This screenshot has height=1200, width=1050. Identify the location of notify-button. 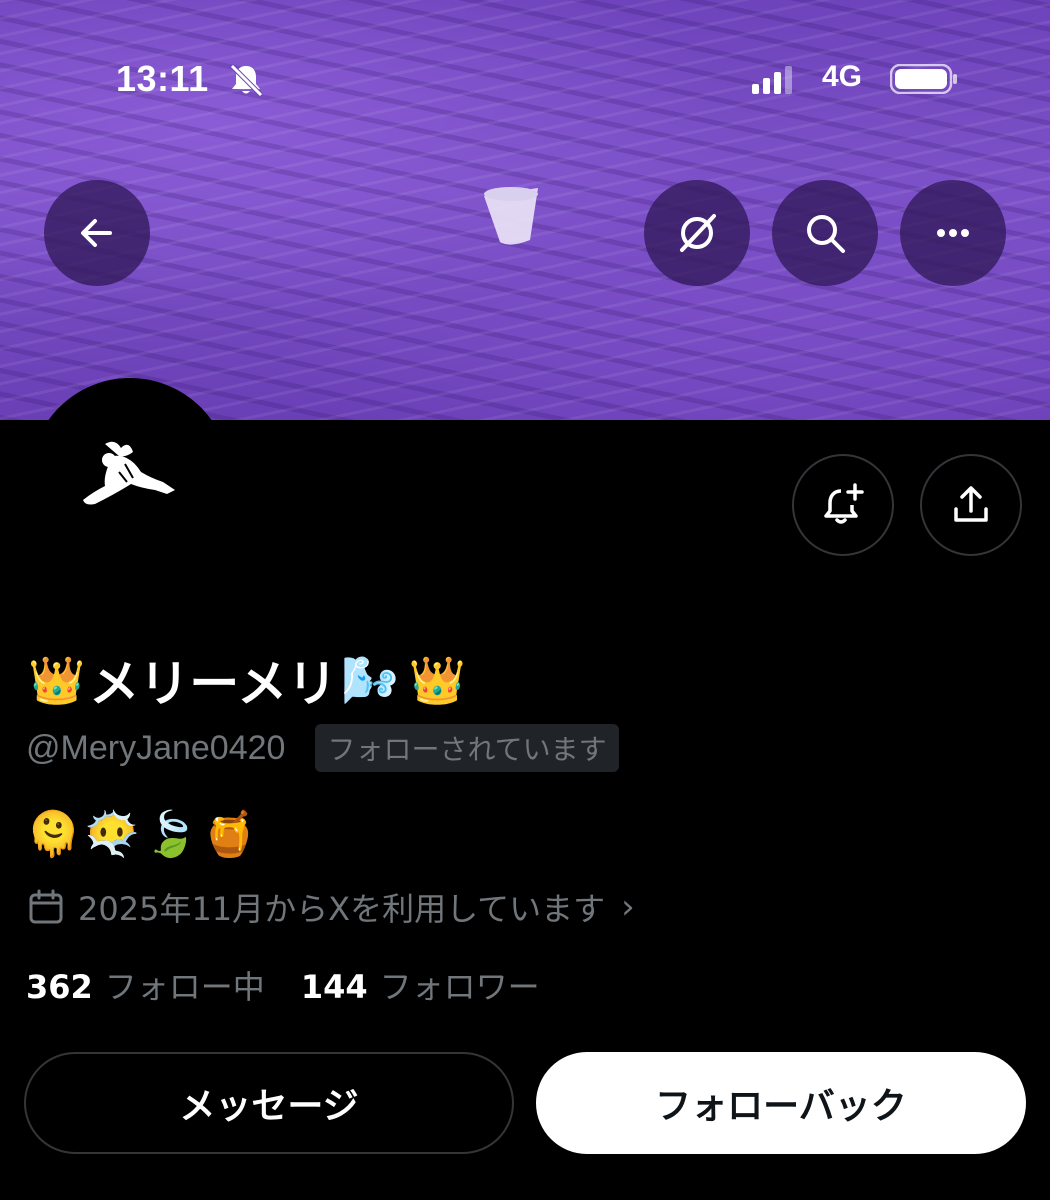
(843, 505).